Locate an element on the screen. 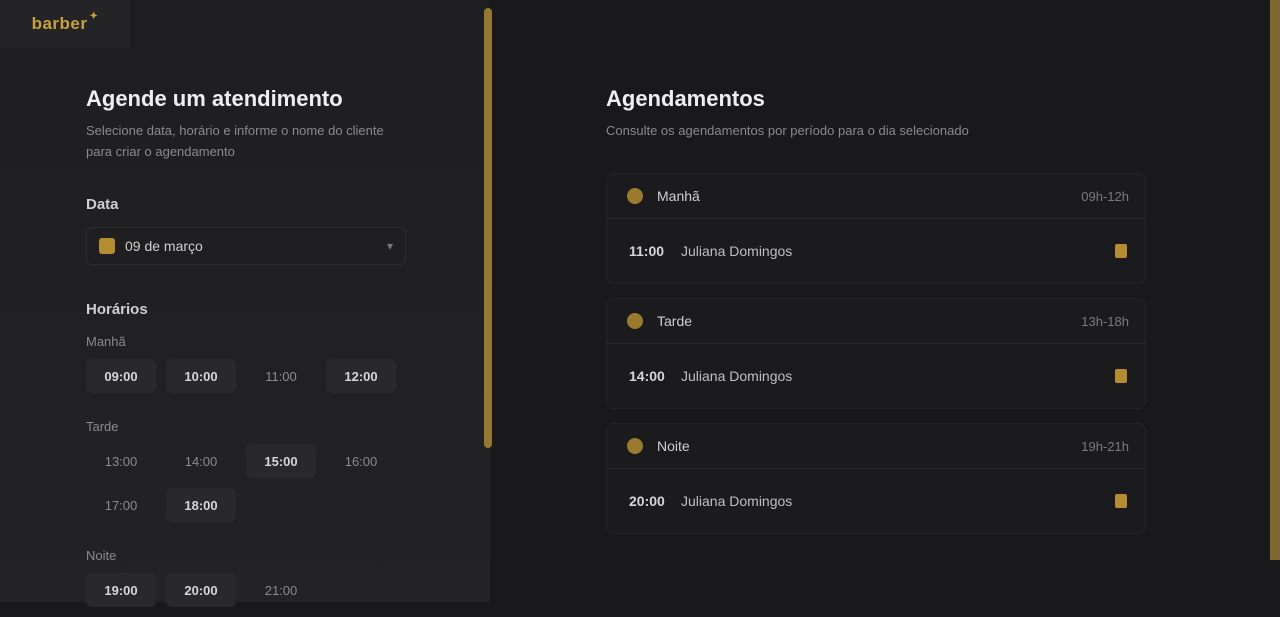 This screenshot has height=617, width=1280. period-night: Noite 19:00 20:00 21:00 is located at coordinates (246, 582).